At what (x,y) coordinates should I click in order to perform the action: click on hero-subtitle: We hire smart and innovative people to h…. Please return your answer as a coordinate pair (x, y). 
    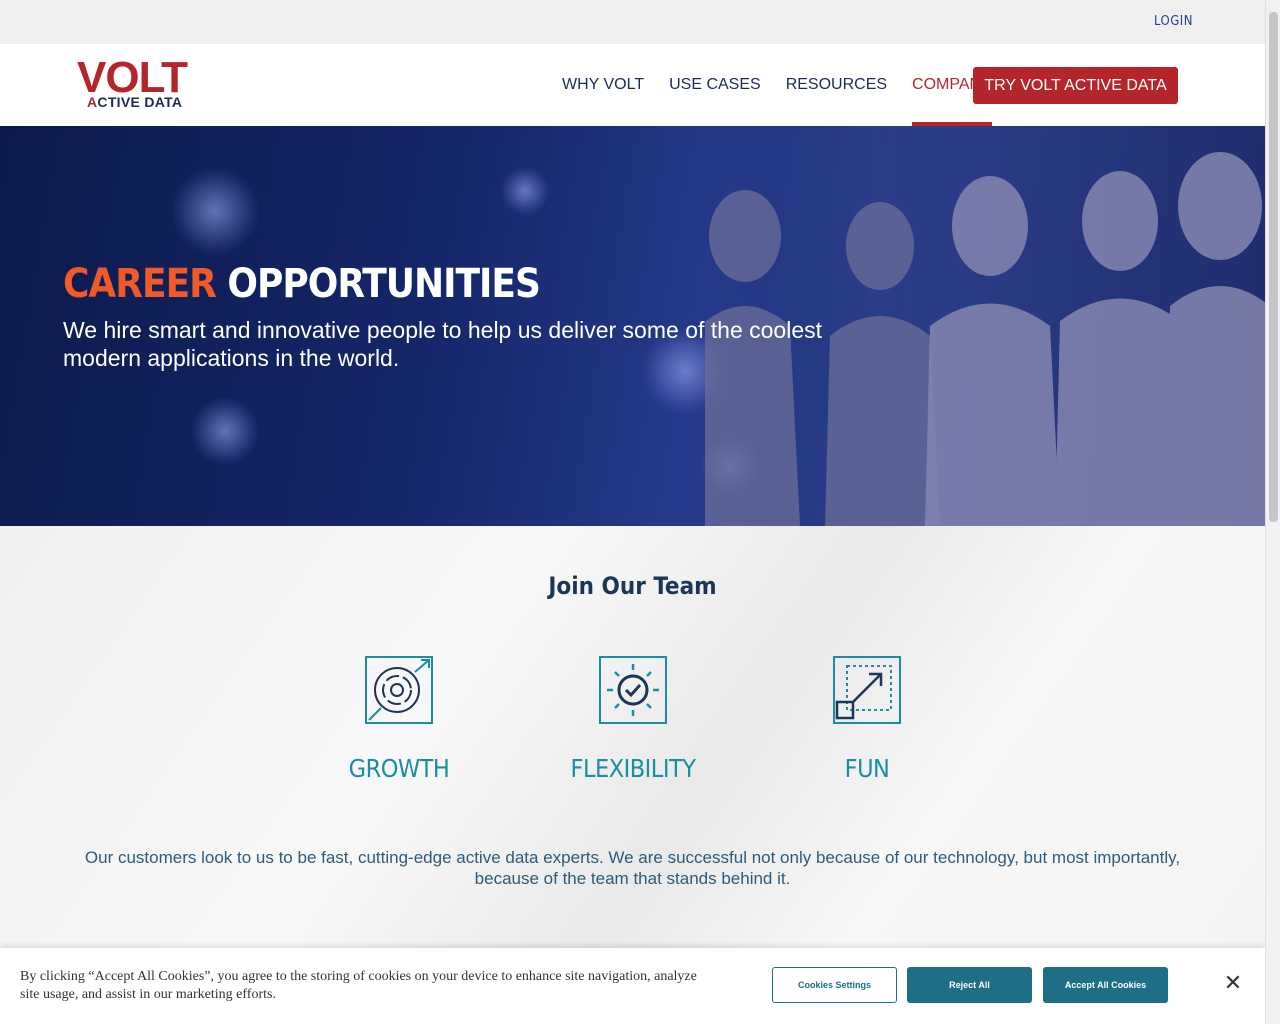
    Looking at the image, I should click on (442, 344).